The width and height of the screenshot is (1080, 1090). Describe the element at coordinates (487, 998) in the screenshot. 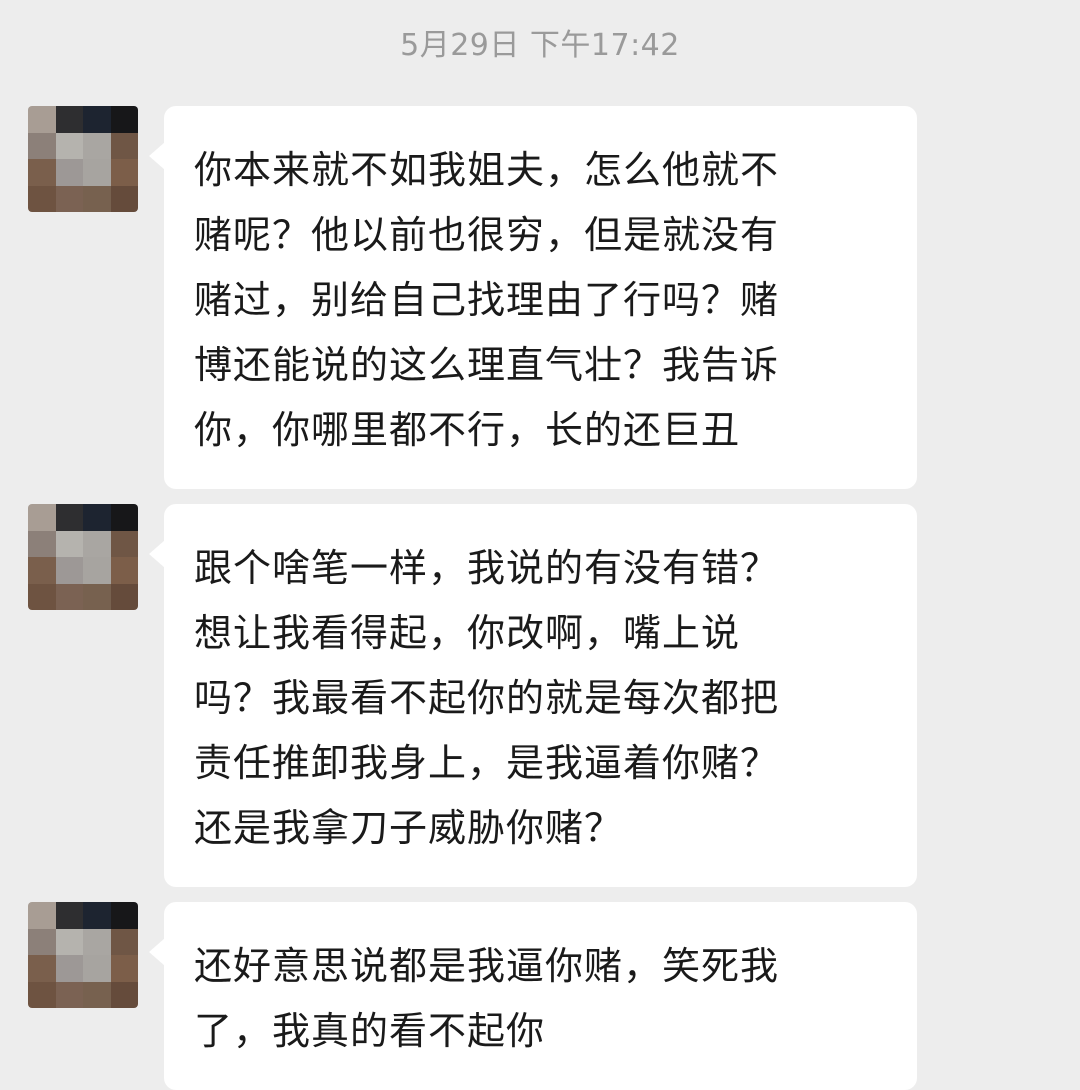

I see `message-text: 还好意思说都是我逼你赌，笑死我 了，我真的看不起你` at that location.